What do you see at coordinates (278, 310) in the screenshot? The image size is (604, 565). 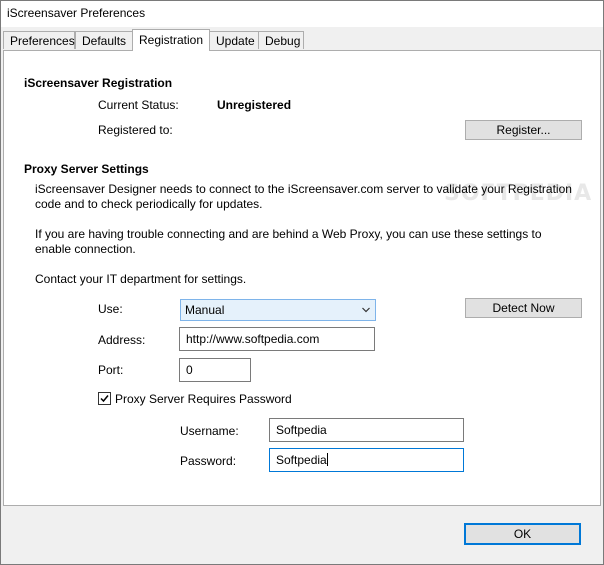 I see `use-dropdown: Manual` at bounding box center [278, 310].